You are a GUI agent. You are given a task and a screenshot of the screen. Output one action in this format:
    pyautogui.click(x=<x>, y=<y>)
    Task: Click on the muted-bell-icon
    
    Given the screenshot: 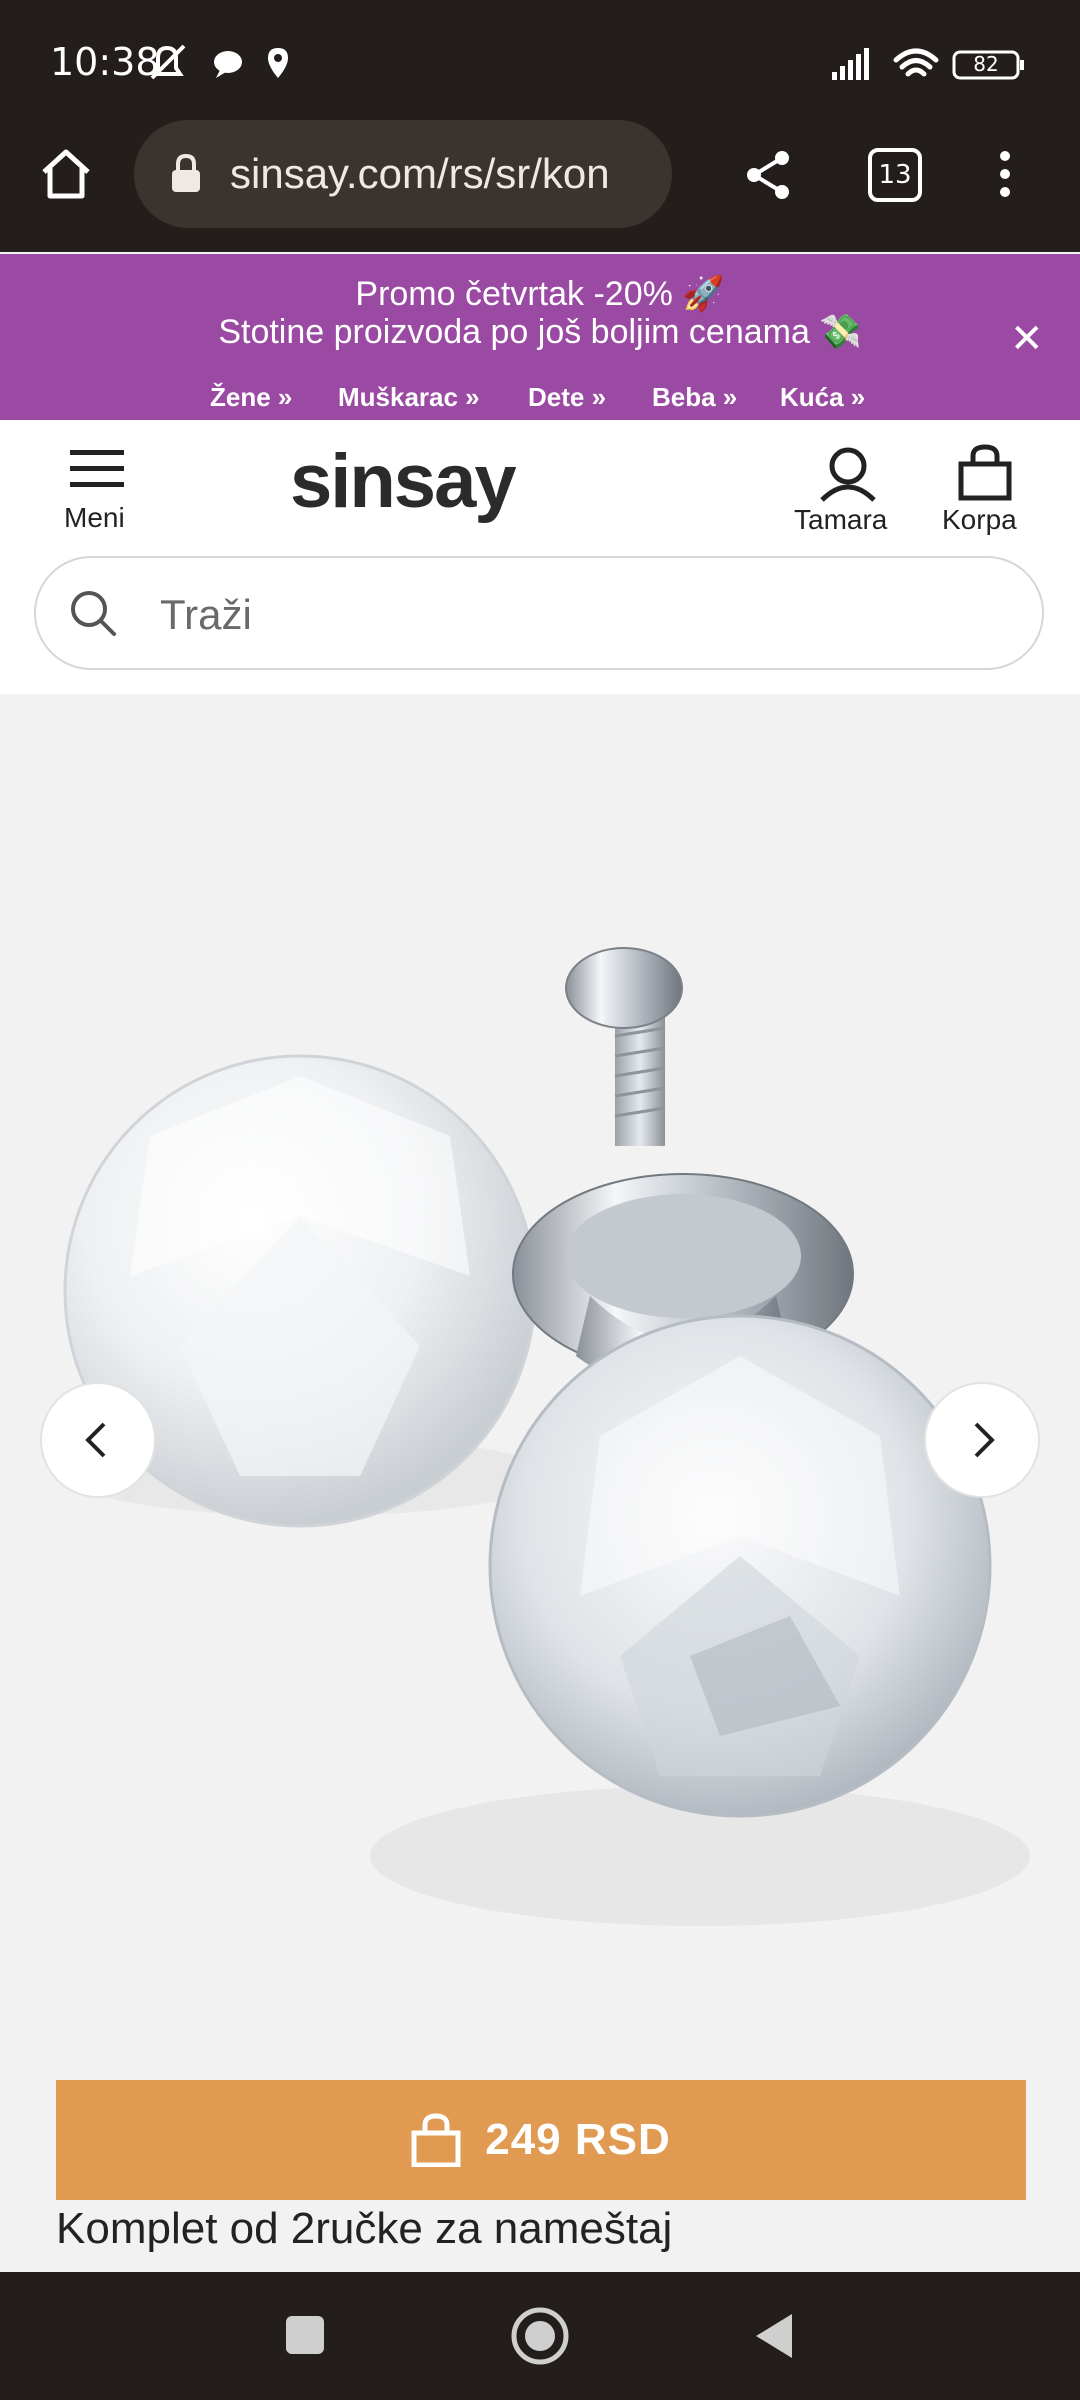 What is the action you would take?
    pyautogui.click(x=168, y=62)
    